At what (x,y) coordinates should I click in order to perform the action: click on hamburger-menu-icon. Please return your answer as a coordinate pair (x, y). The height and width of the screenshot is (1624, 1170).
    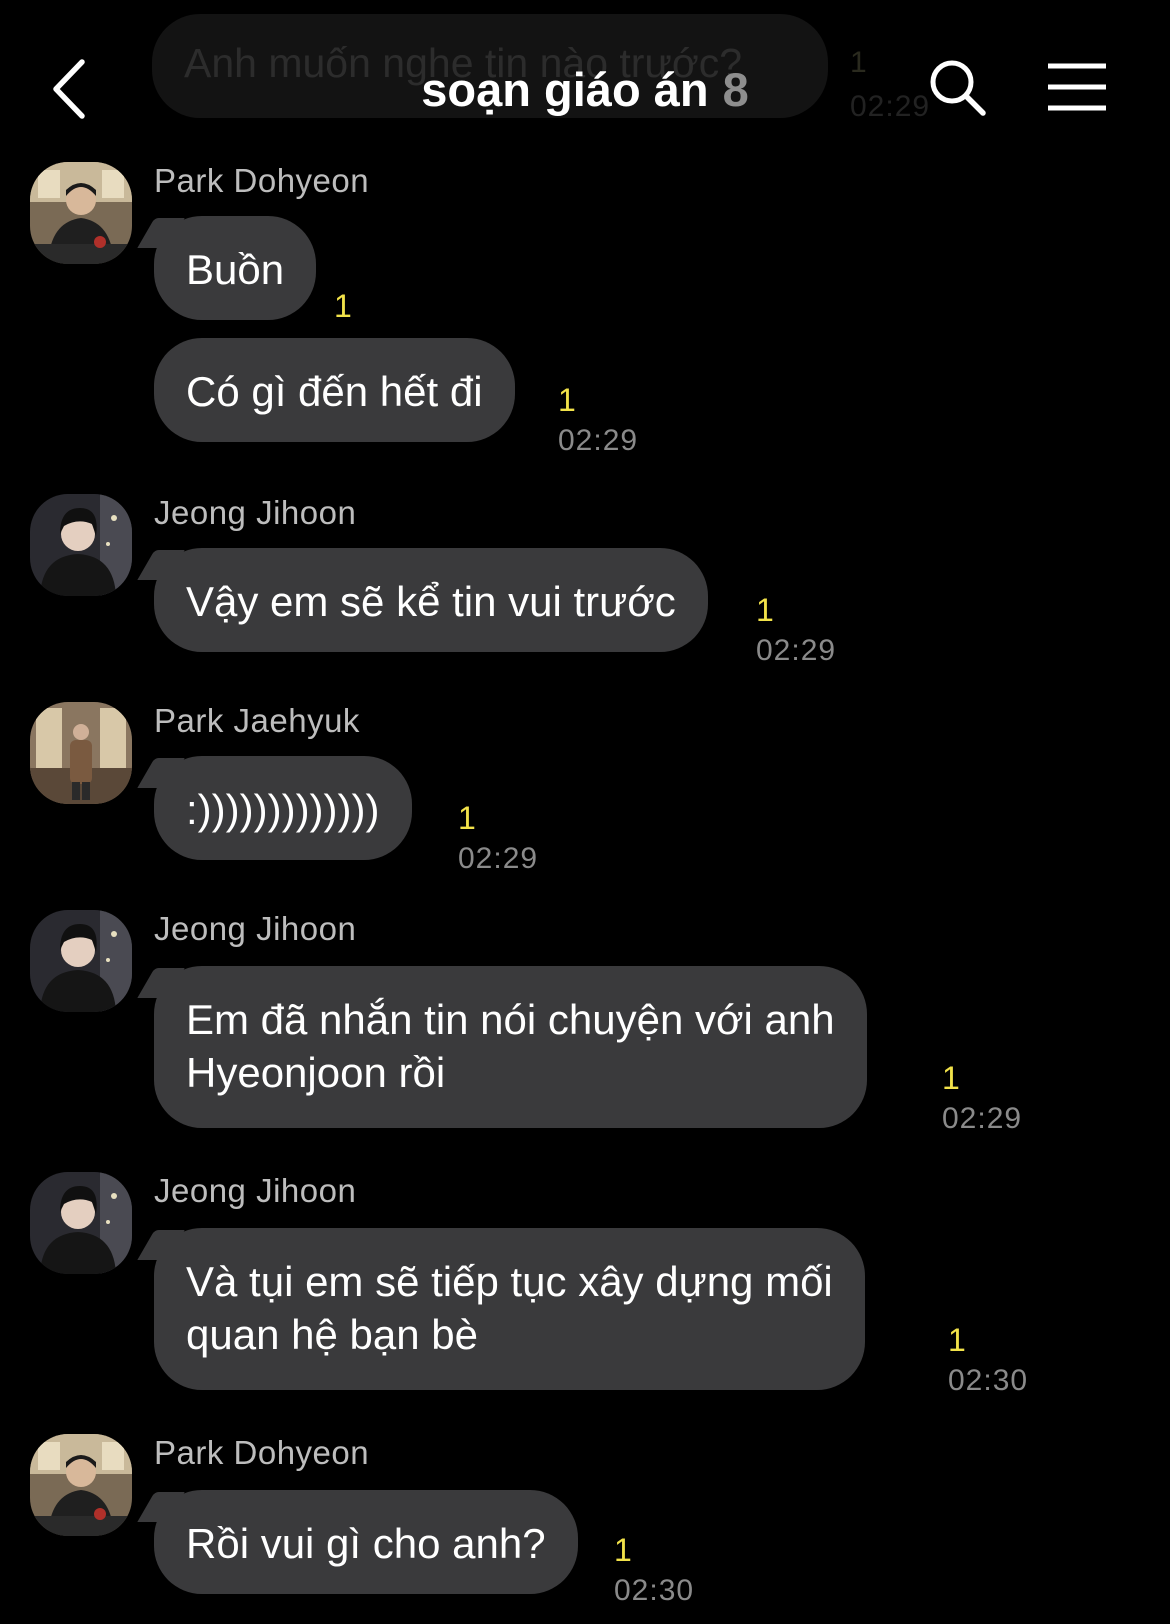
    Looking at the image, I should click on (1077, 87).